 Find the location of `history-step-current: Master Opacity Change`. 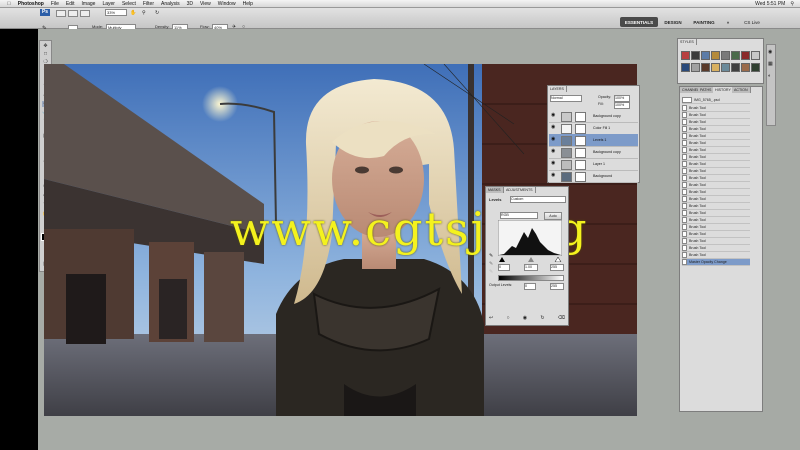

history-step-current: Master Opacity Change is located at coordinates (716, 262).